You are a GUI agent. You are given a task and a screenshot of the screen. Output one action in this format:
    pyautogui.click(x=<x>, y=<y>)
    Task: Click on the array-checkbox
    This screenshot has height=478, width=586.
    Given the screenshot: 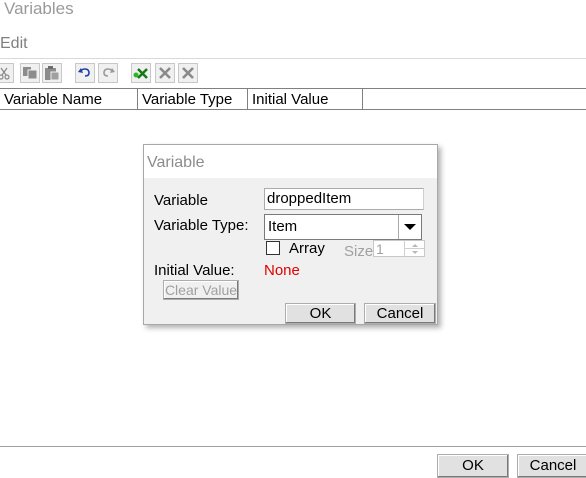 What is the action you would take?
    pyautogui.click(x=273, y=248)
    